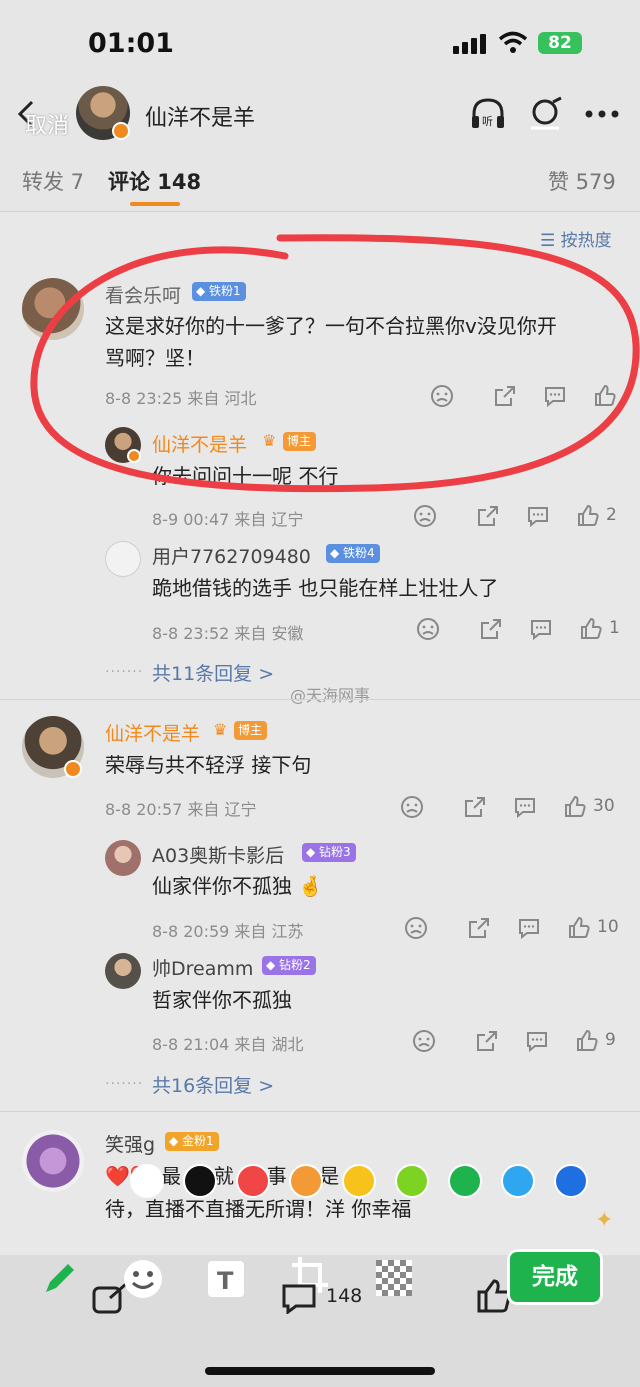 This screenshot has height=1387, width=640. I want to click on comment-icon, so click(299, 1298).